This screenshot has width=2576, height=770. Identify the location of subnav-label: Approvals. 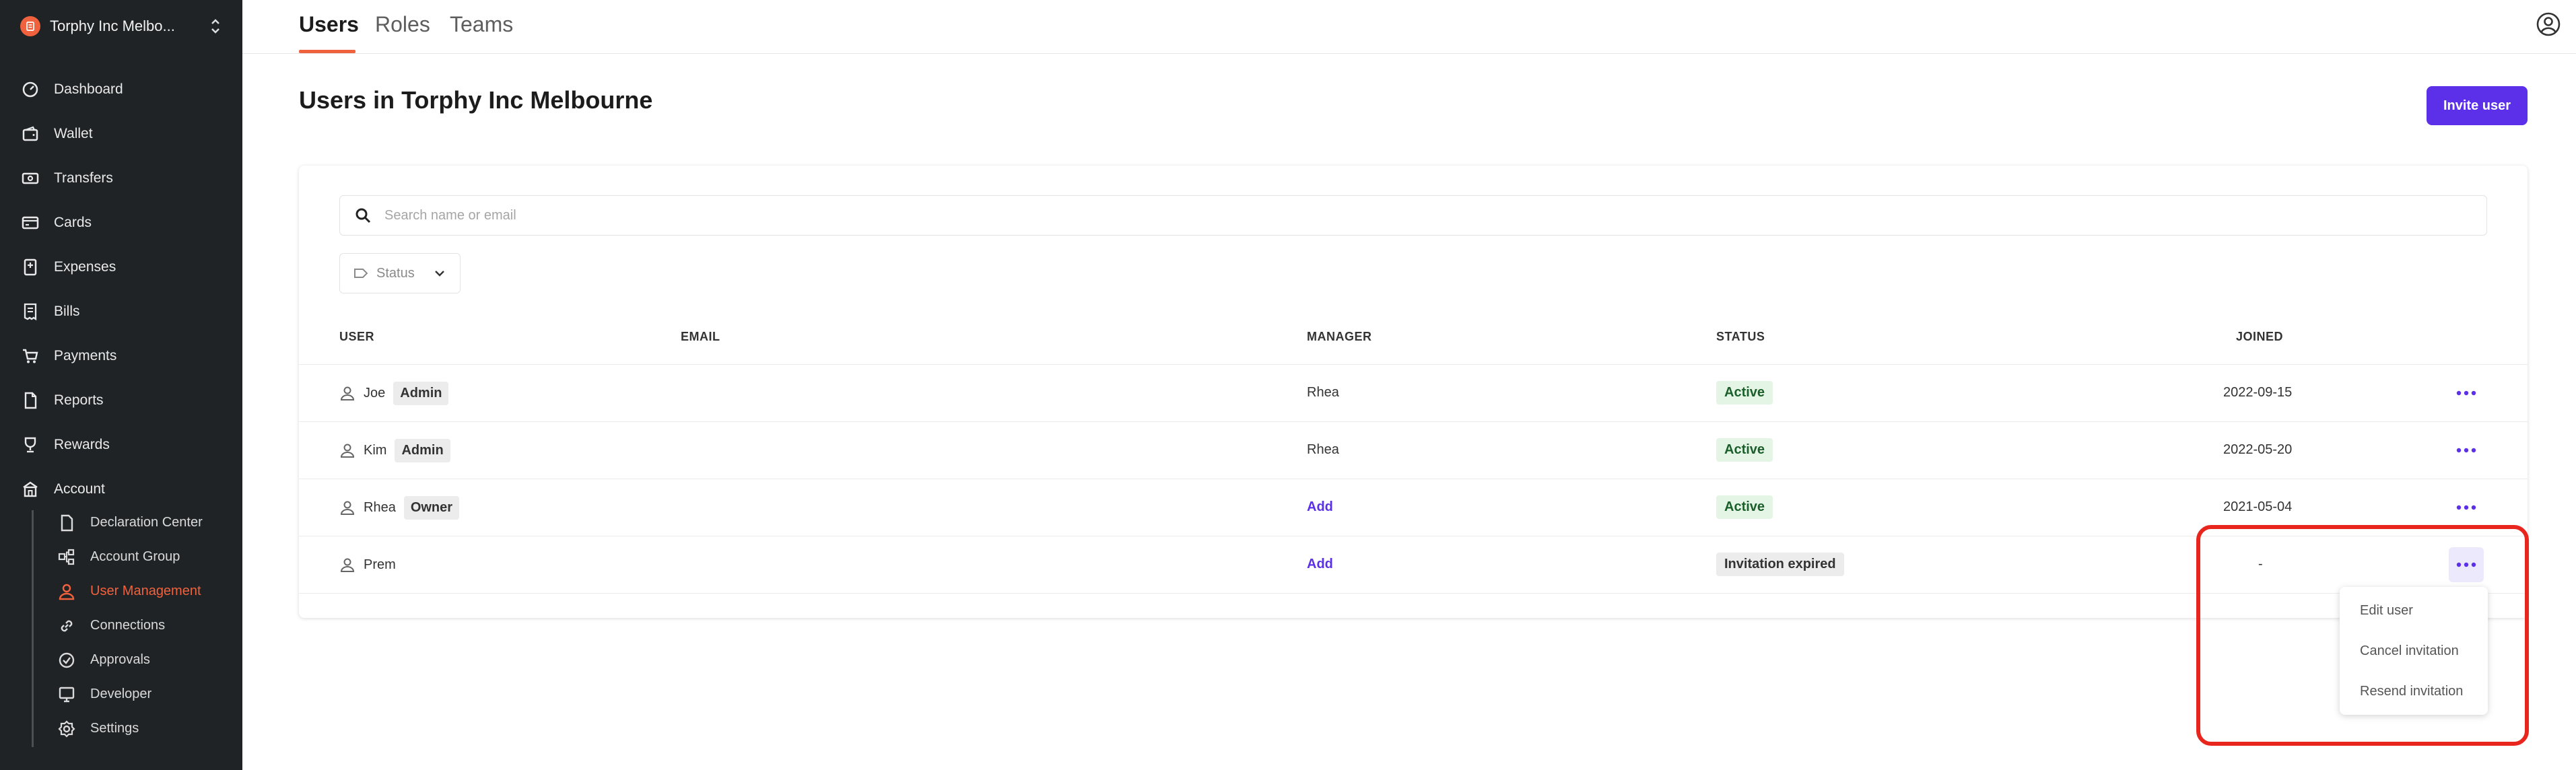
(120, 659).